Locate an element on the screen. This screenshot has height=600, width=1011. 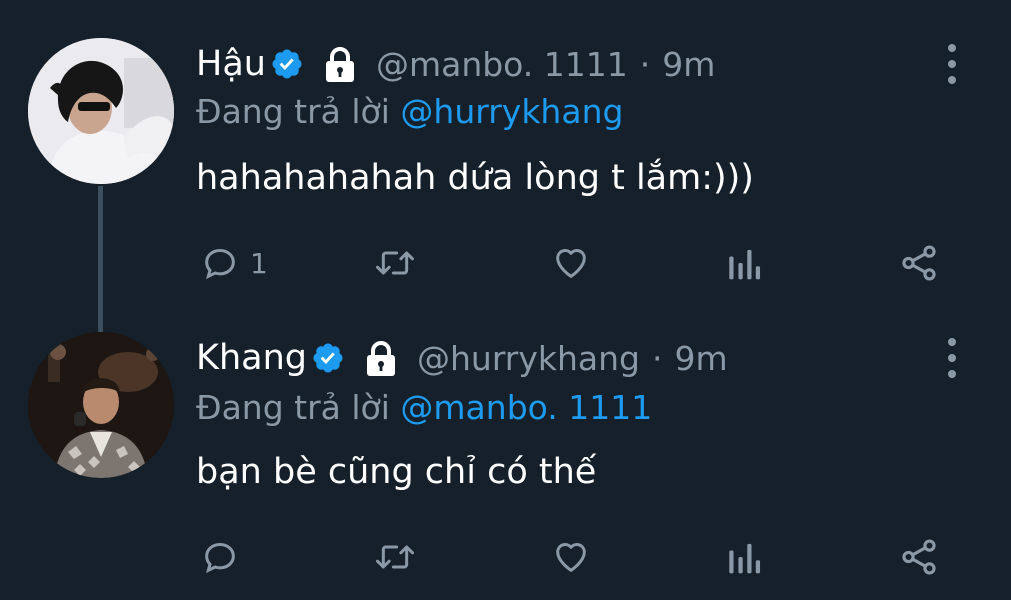
replying-to: Đang trả lời @manbo. 1111 is located at coordinates (424, 407).